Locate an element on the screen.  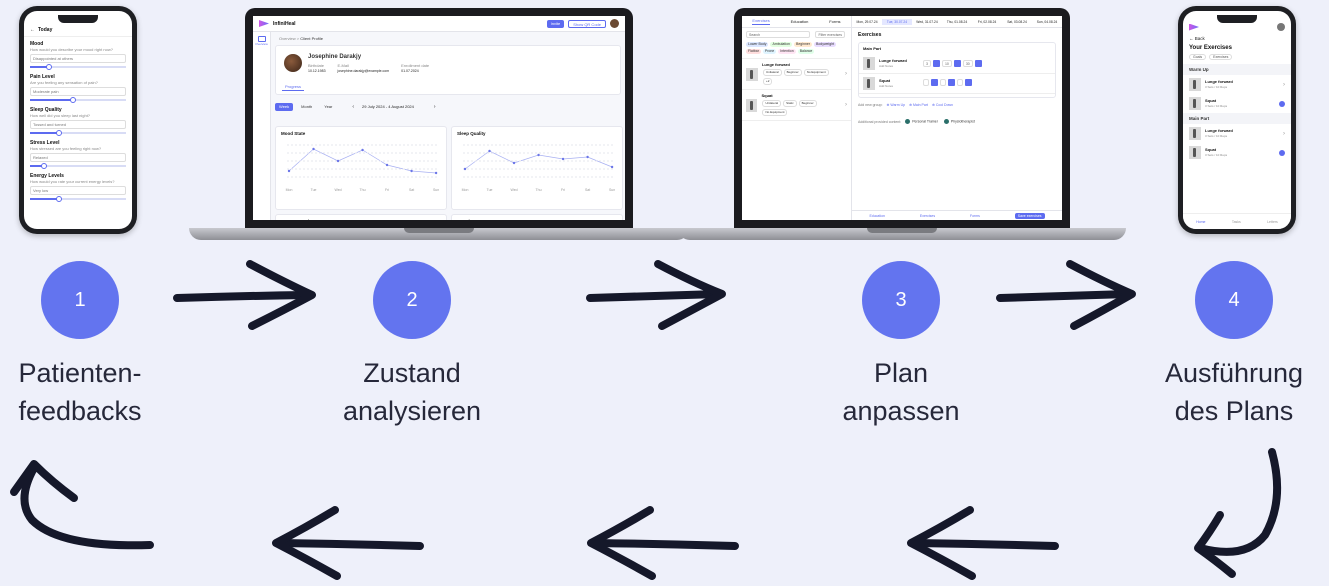
arrow-back-1-shaft is located at coordinates (350, 544).